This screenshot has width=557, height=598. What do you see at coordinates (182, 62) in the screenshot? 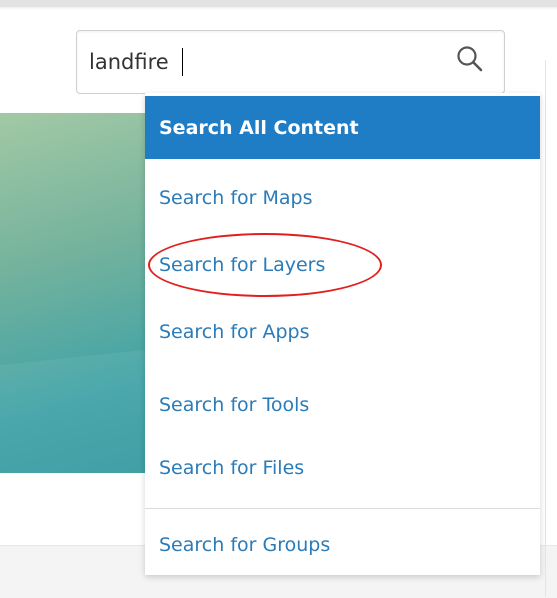
I see `text-caret` at bounding box center [182, 62].